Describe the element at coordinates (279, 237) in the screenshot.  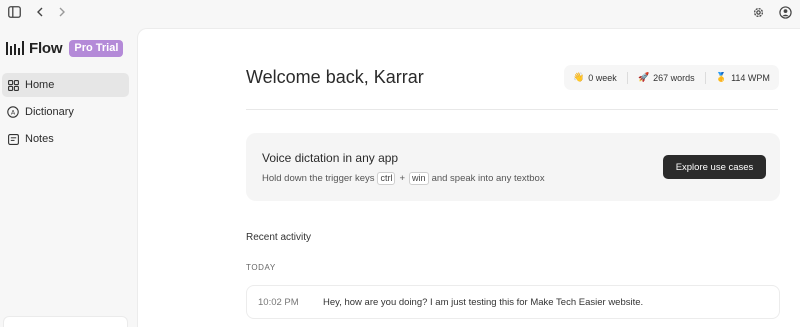
I see `recent-activity-heading: Recent activity` at that location.